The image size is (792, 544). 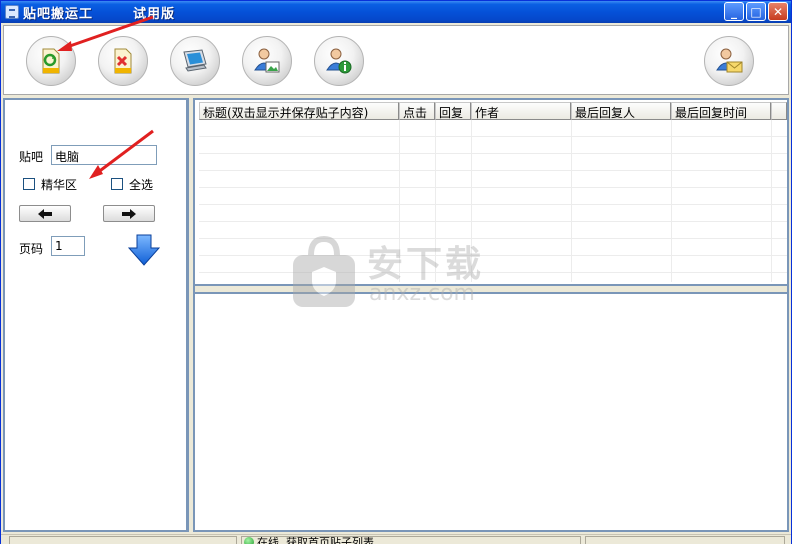 I want to click on minimize-icon: _, so click(x=734, y=11).